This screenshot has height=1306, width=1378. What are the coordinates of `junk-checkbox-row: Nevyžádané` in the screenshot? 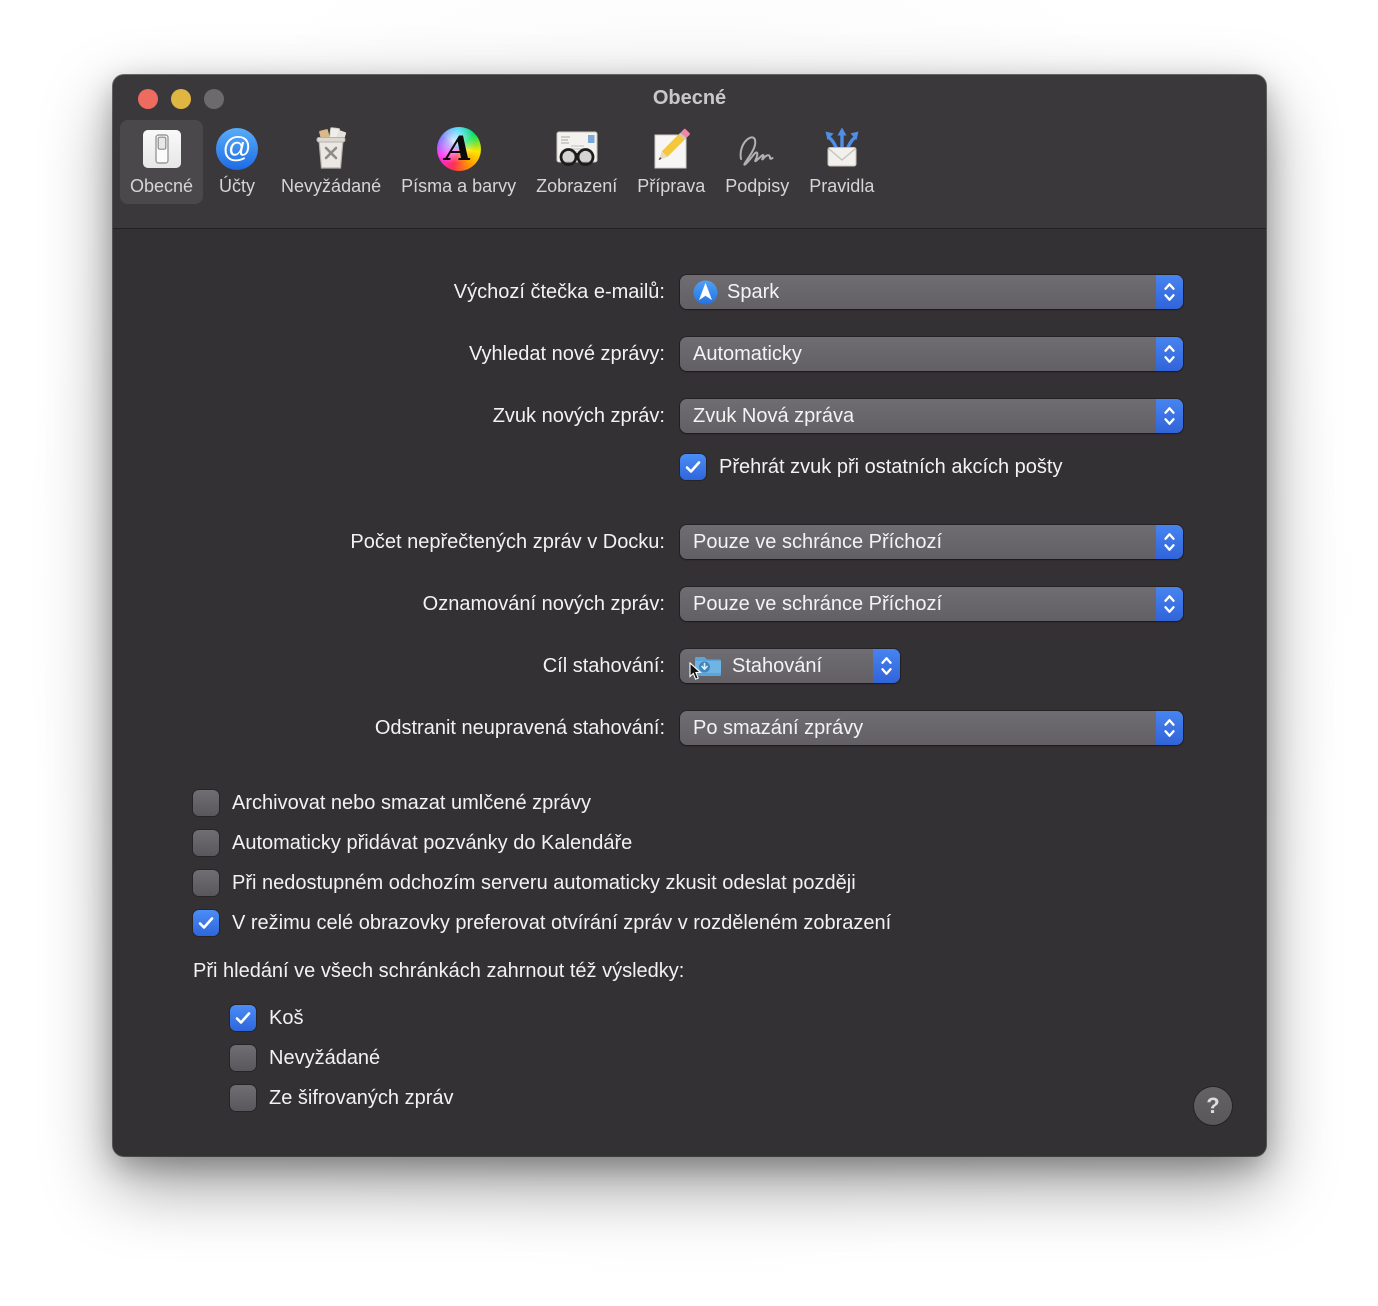 It's located at (748, 1058).